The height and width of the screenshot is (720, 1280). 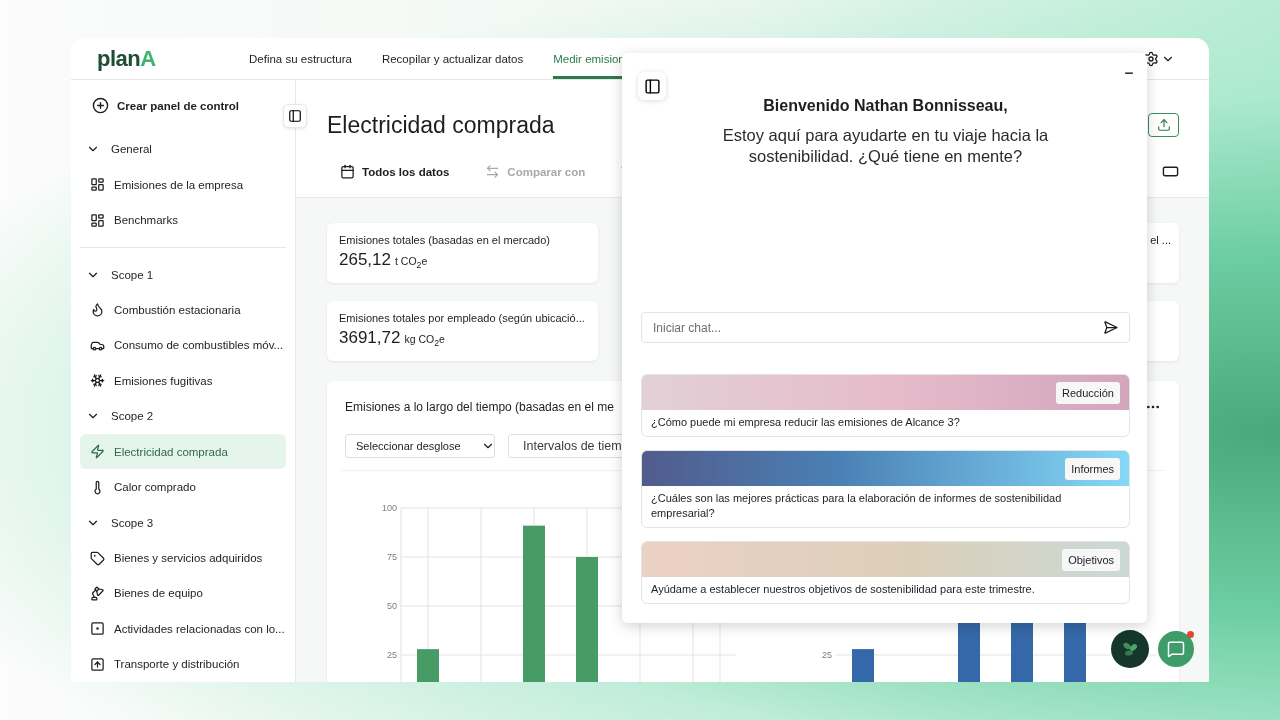 I want to click on breakdown-select: Seleccionar desglose, so click(x=420, y=446).